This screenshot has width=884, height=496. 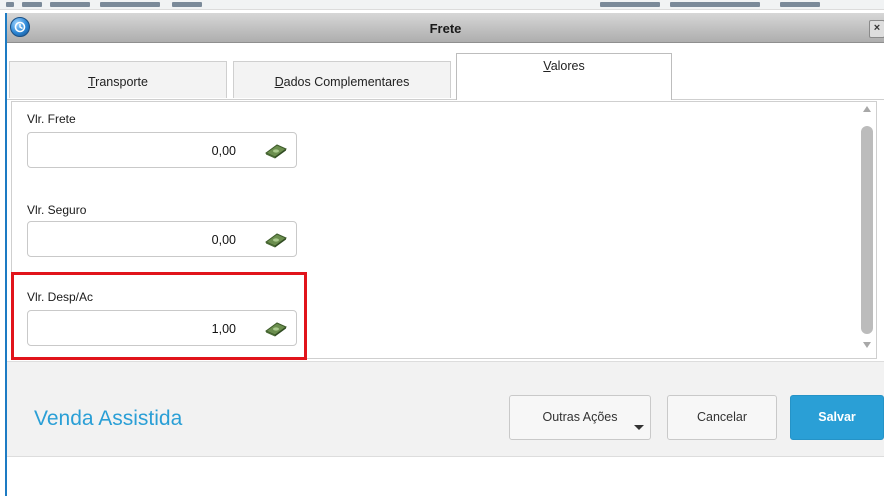 I want to click on dialog-title: Frete, so click(x=445, y=28).